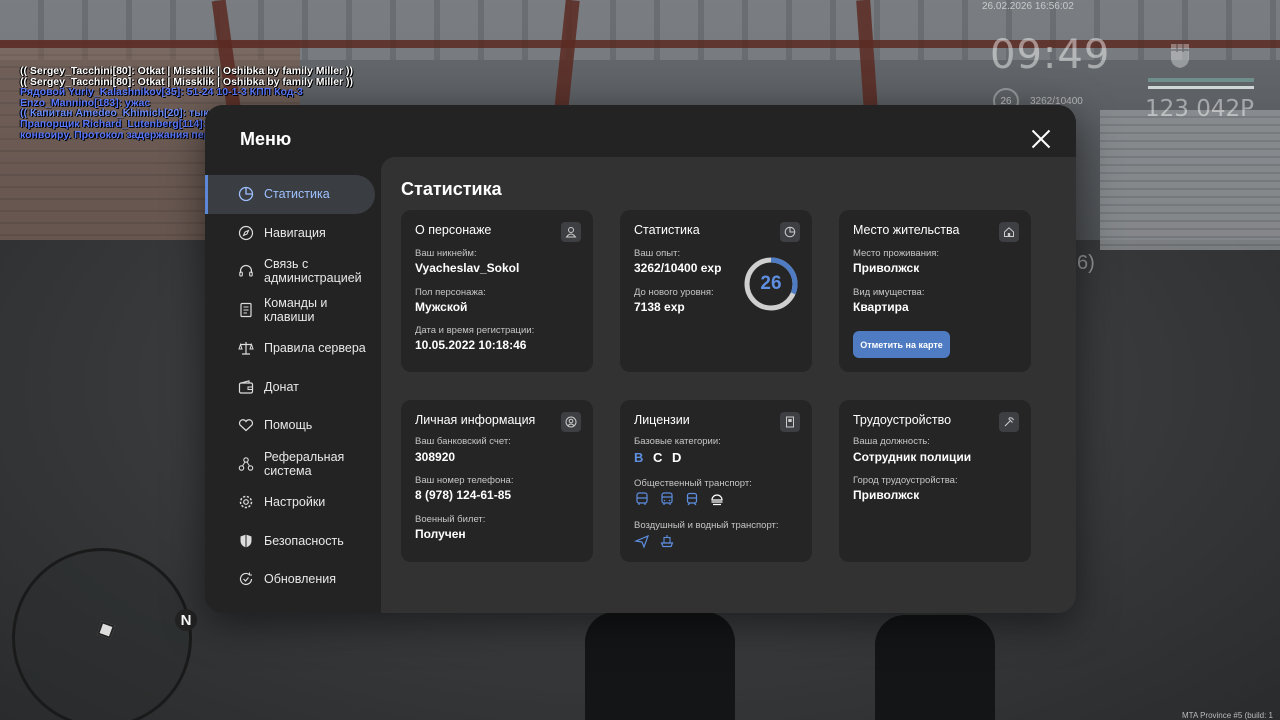  I want to click on sidebar-item-label: Статистика, so click(297, 194).